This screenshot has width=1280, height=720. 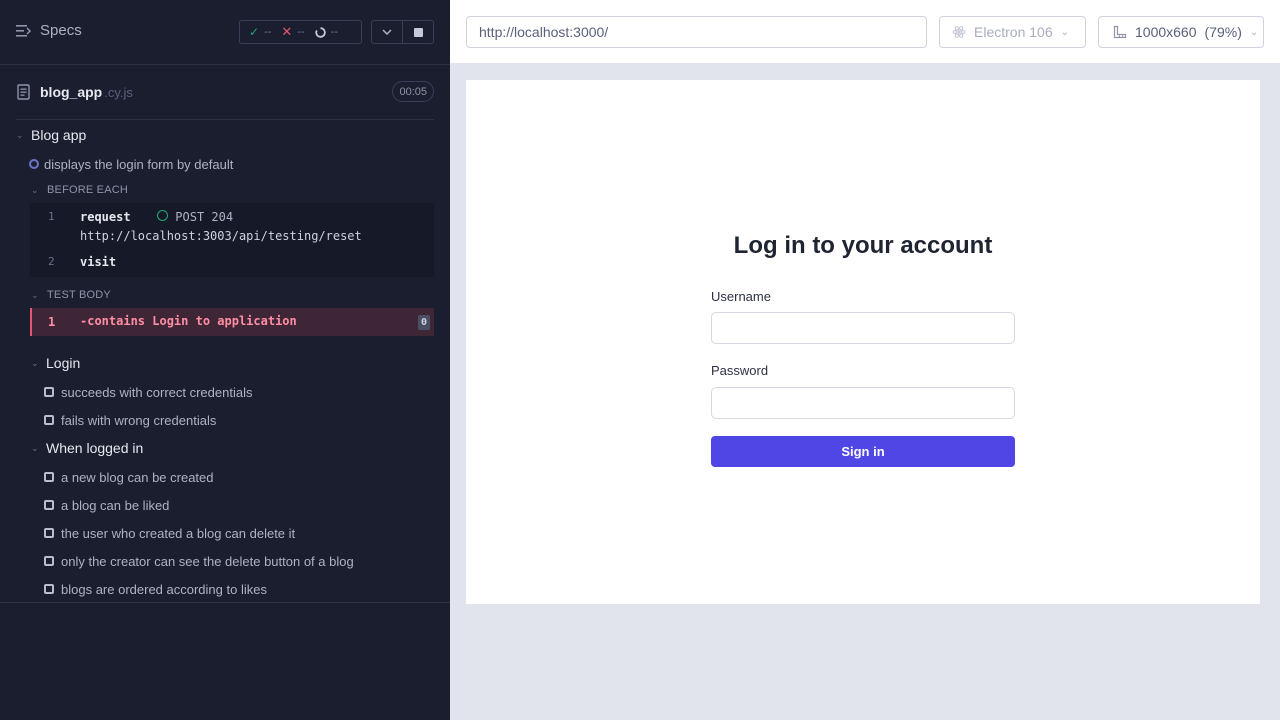 I want to click on test-displays-login-form: displays the login form by default, so click(x=131, y=164).